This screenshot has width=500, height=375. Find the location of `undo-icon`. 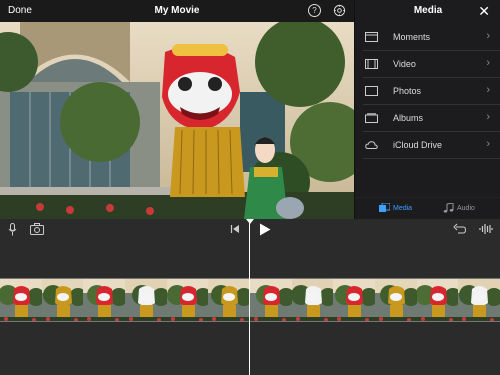

undo-icon is located at coordinates (459, 229).